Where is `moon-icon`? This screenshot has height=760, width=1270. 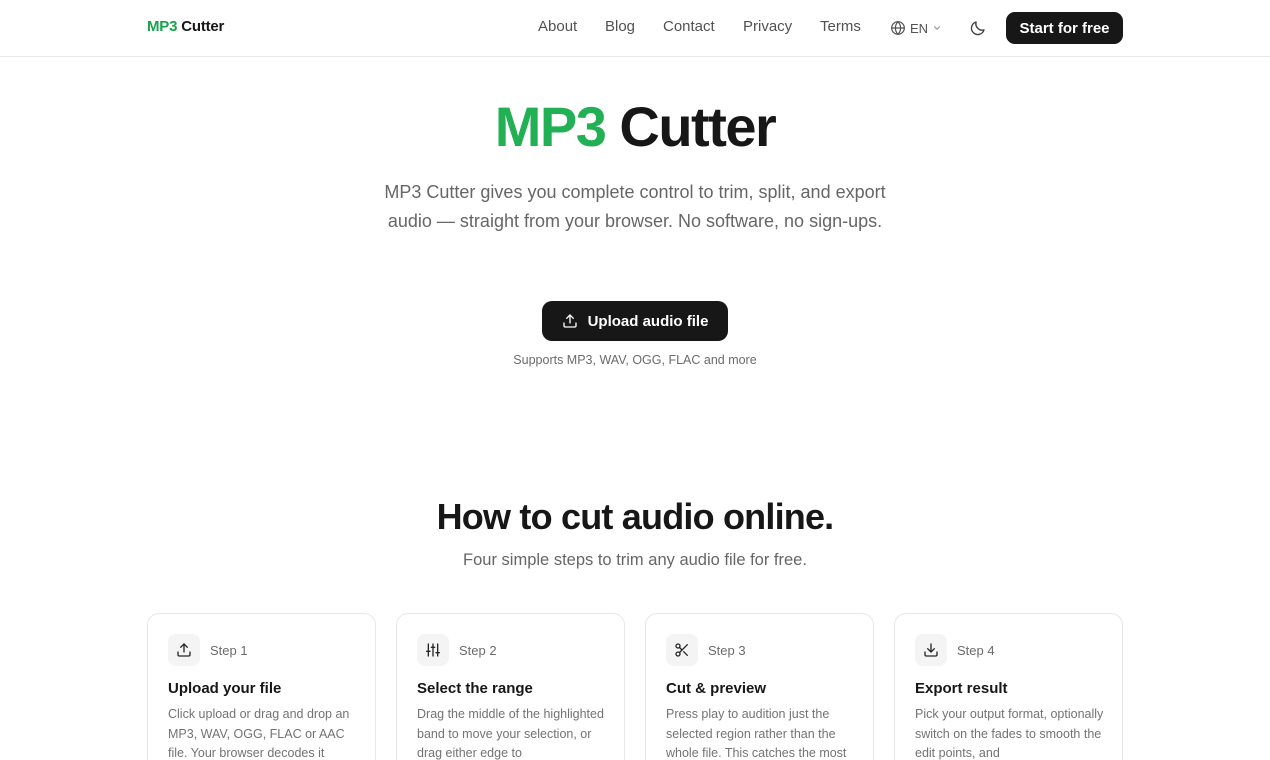 moon-icon is located at coordinates (977, 28).